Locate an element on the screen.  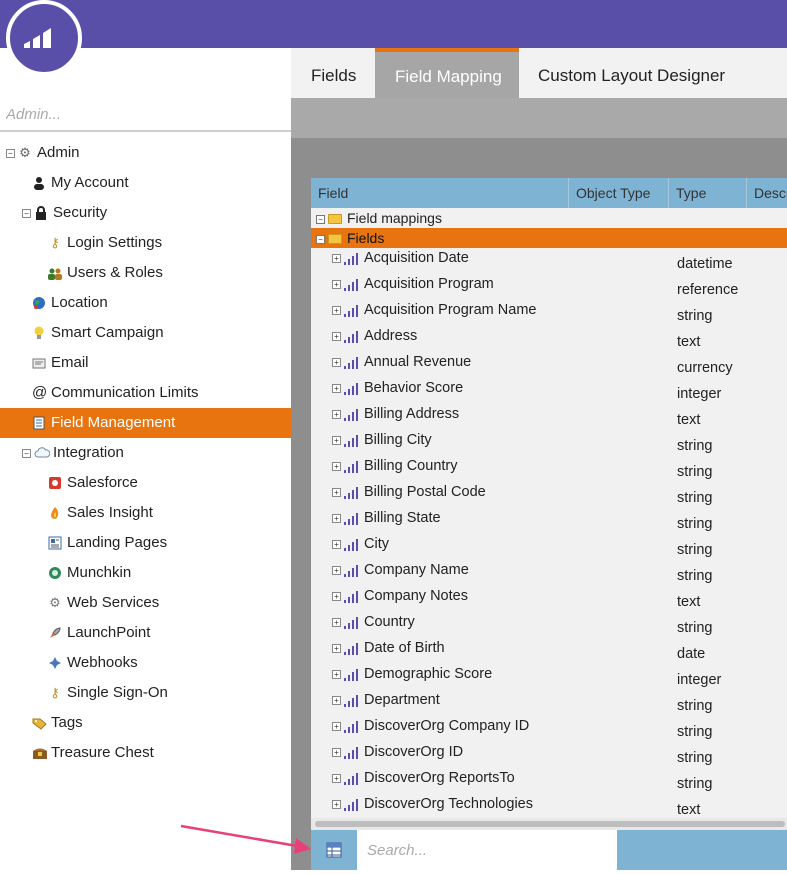
table-row: + Demographic Score integer is located at coordinates (549, 677).